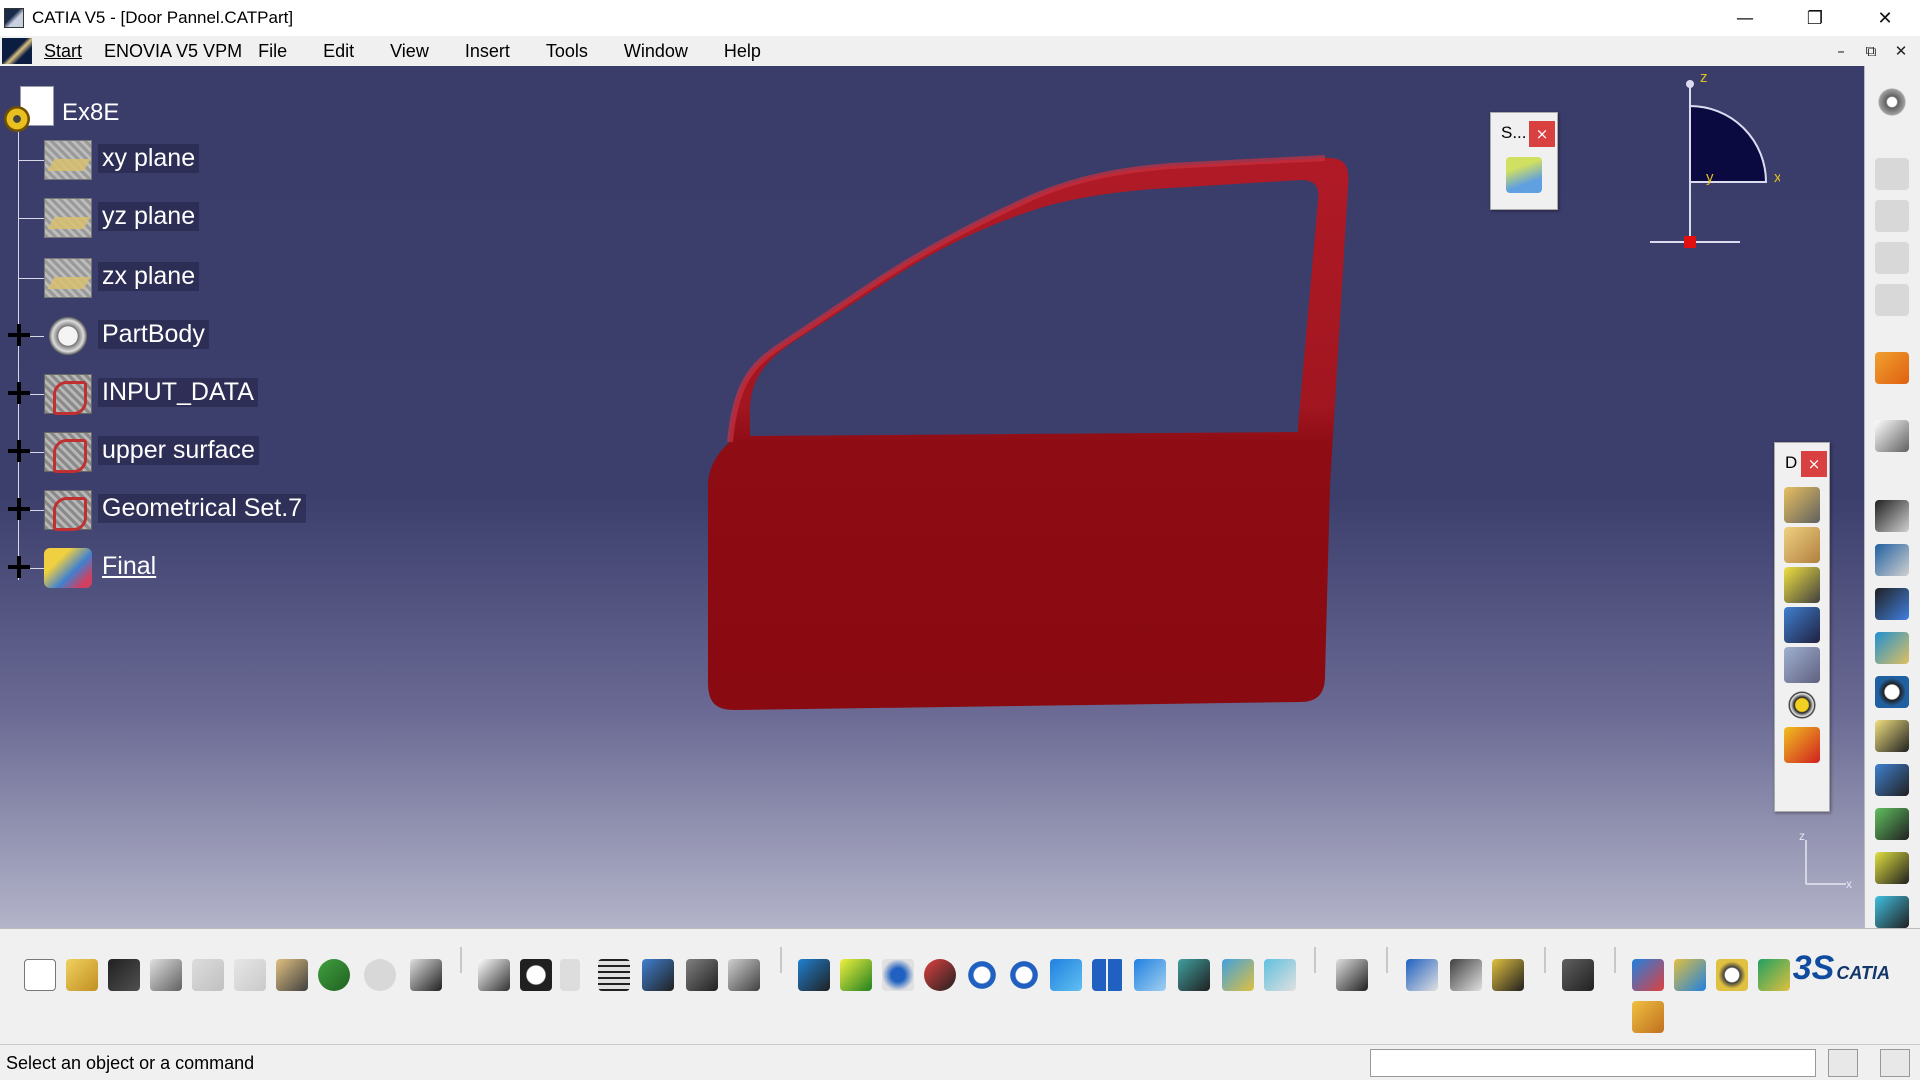  I want to click on curve-icon, so click(1892, 868).